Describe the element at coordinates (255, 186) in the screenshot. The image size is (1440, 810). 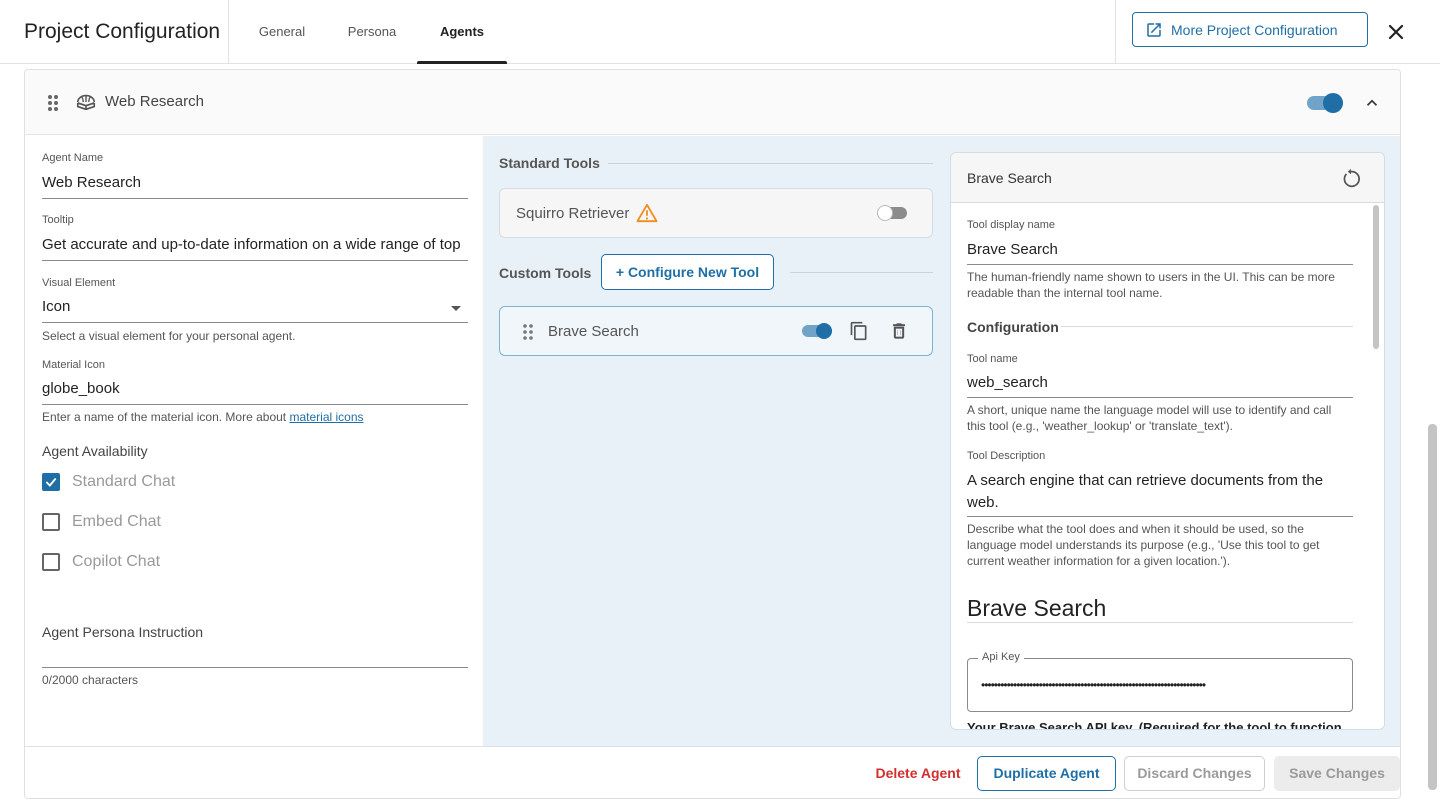
I see `agent-name-field: Web Research` at that location.